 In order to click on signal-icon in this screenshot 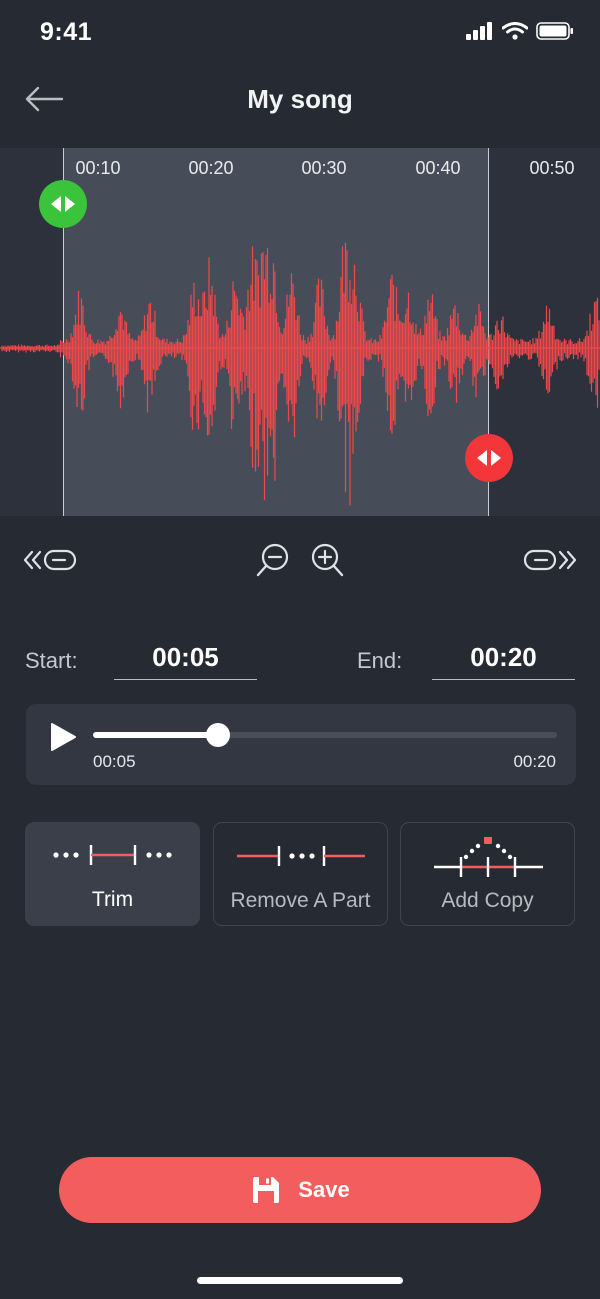, I will do `click(479, 31)`.